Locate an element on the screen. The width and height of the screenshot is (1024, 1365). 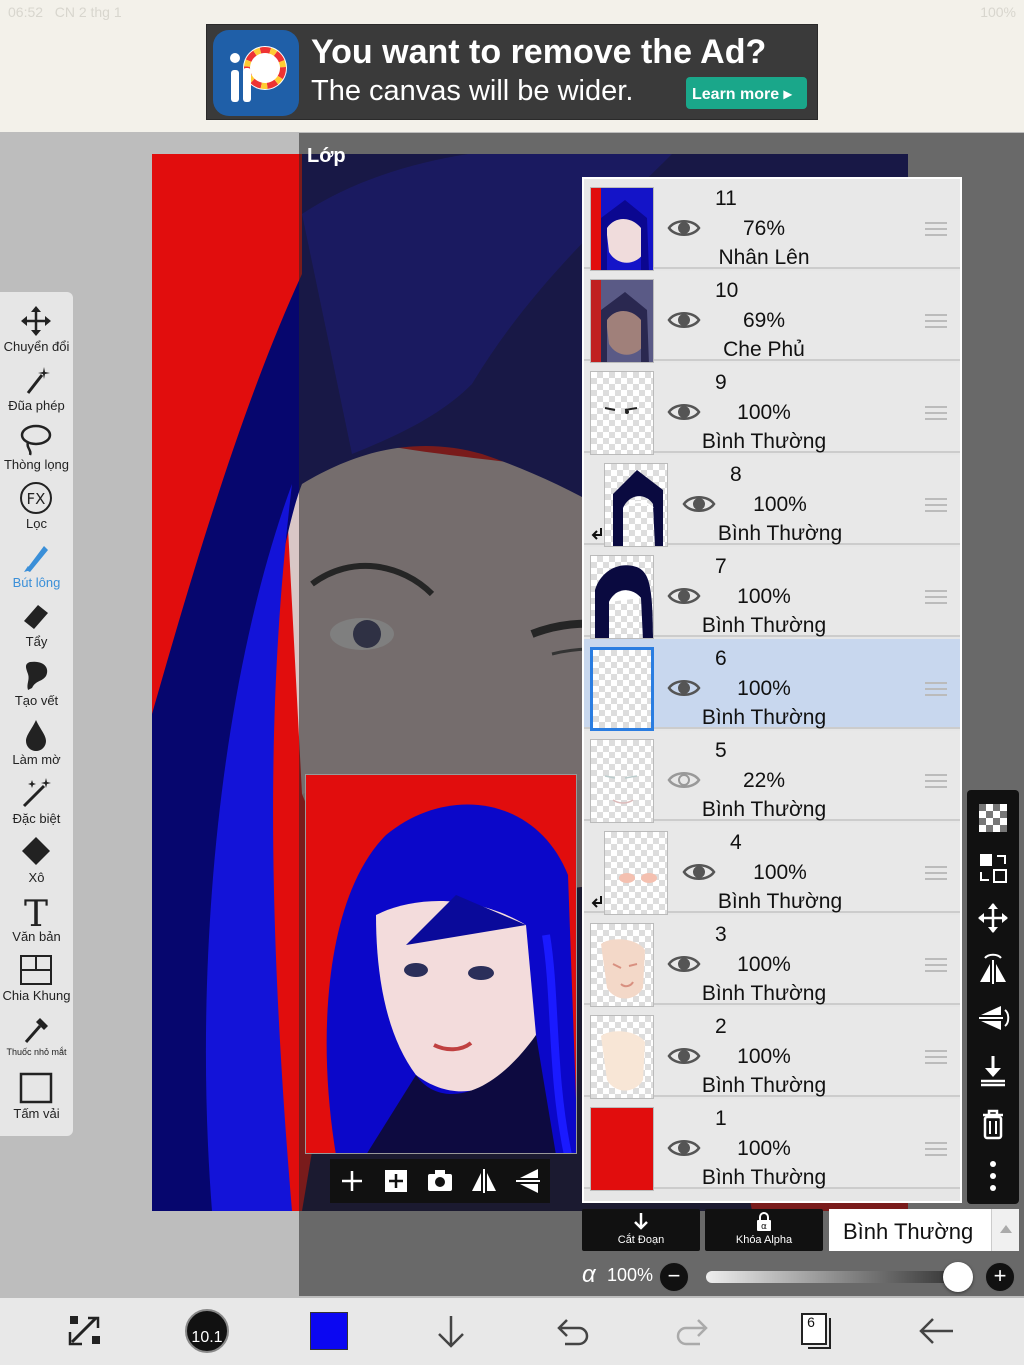
blend-mode-select: Bình Thường is located at coordinates (910, 1230).